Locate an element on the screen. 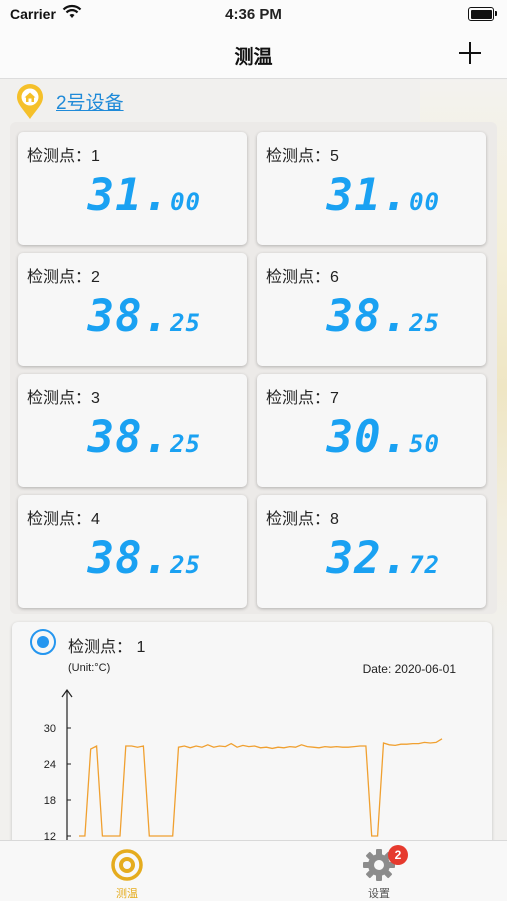  navigation-bar: 测温 is located at coordinates (253, 54).